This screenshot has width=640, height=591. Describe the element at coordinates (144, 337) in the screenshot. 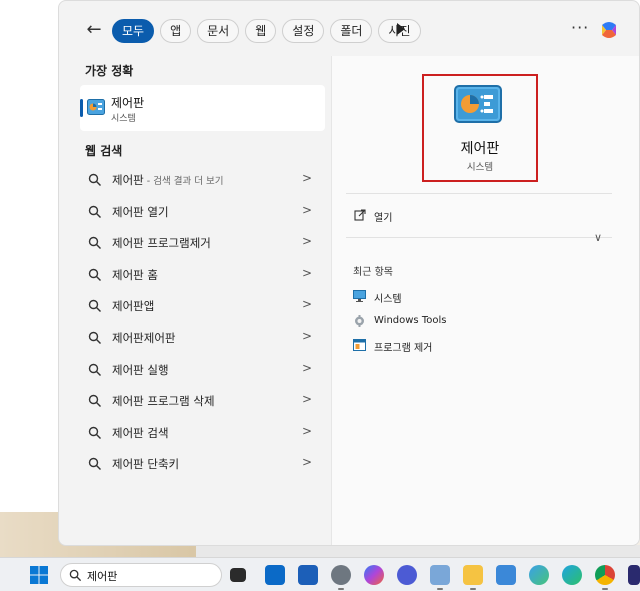

I see `web-search-label: 제어판제어판` at that location.